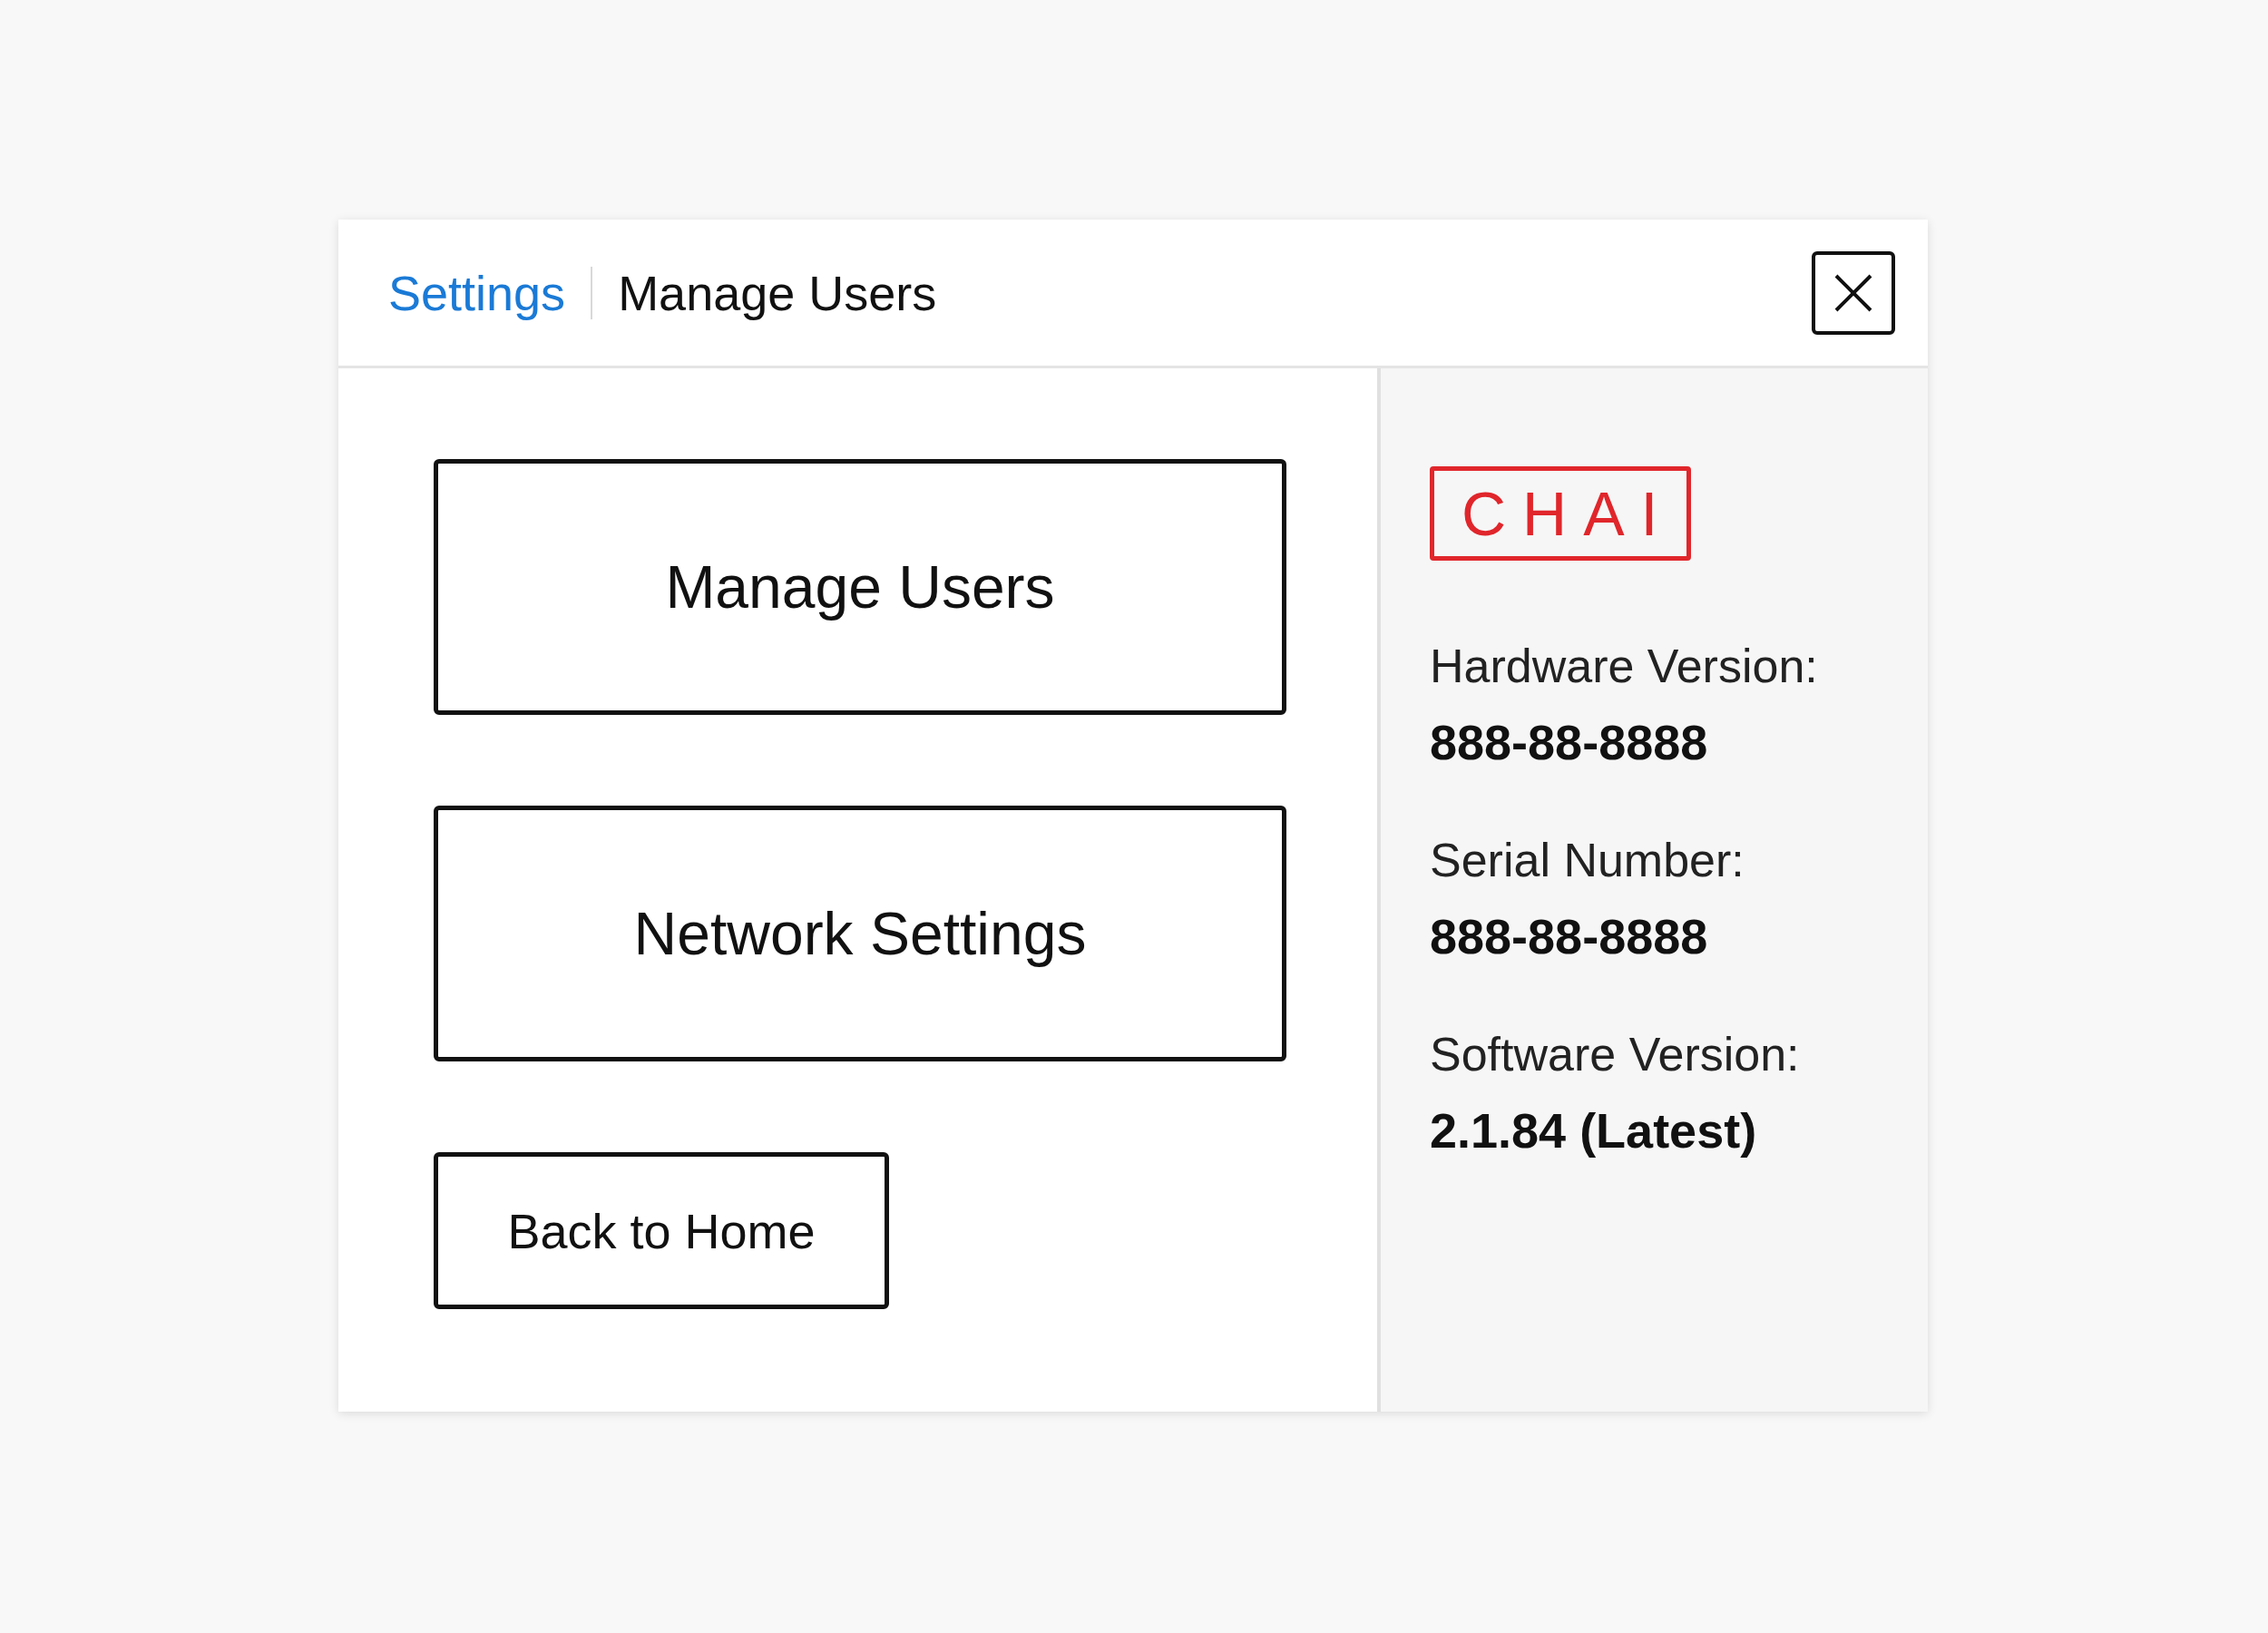 The image size is (2268, 1633). Describe the element at coordinates (477, 292) in the screenshot. I see `settings-link: Settings` at that location.